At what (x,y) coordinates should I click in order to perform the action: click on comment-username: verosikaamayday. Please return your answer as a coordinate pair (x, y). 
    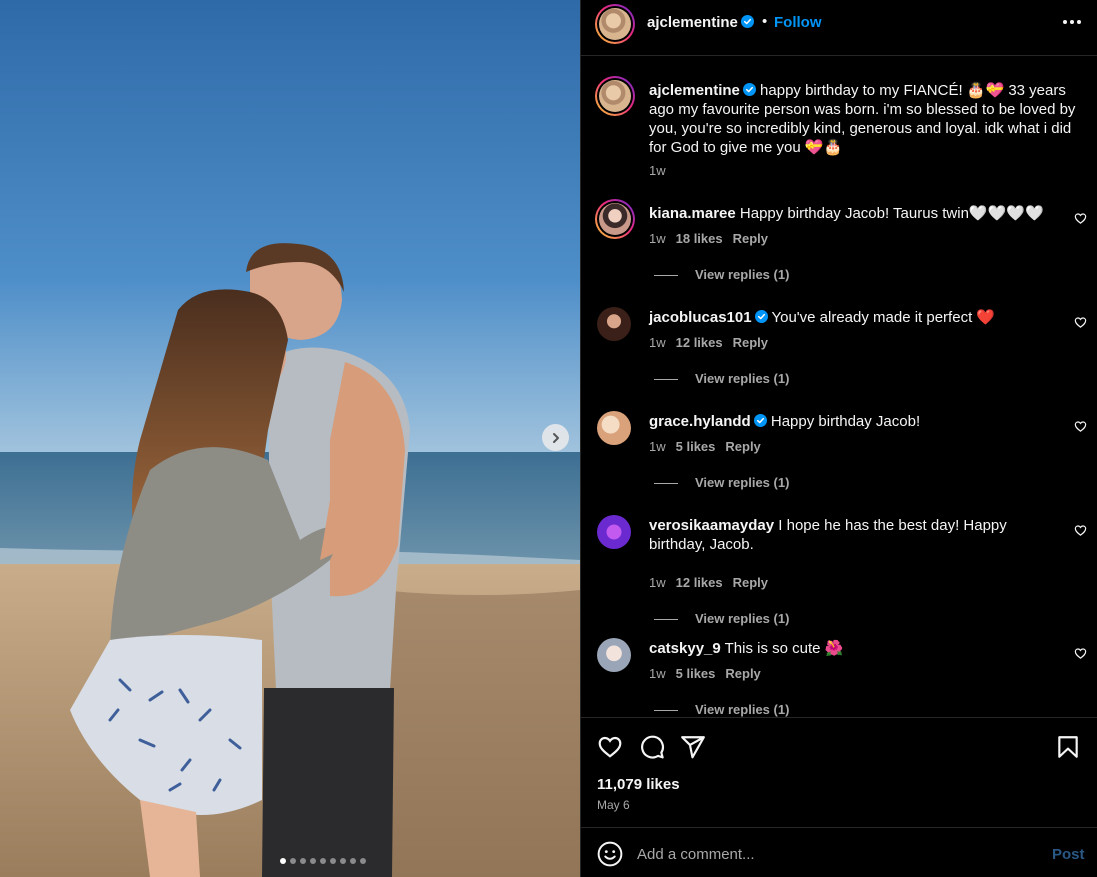
    Looking at the image, I should click on (711, 525).